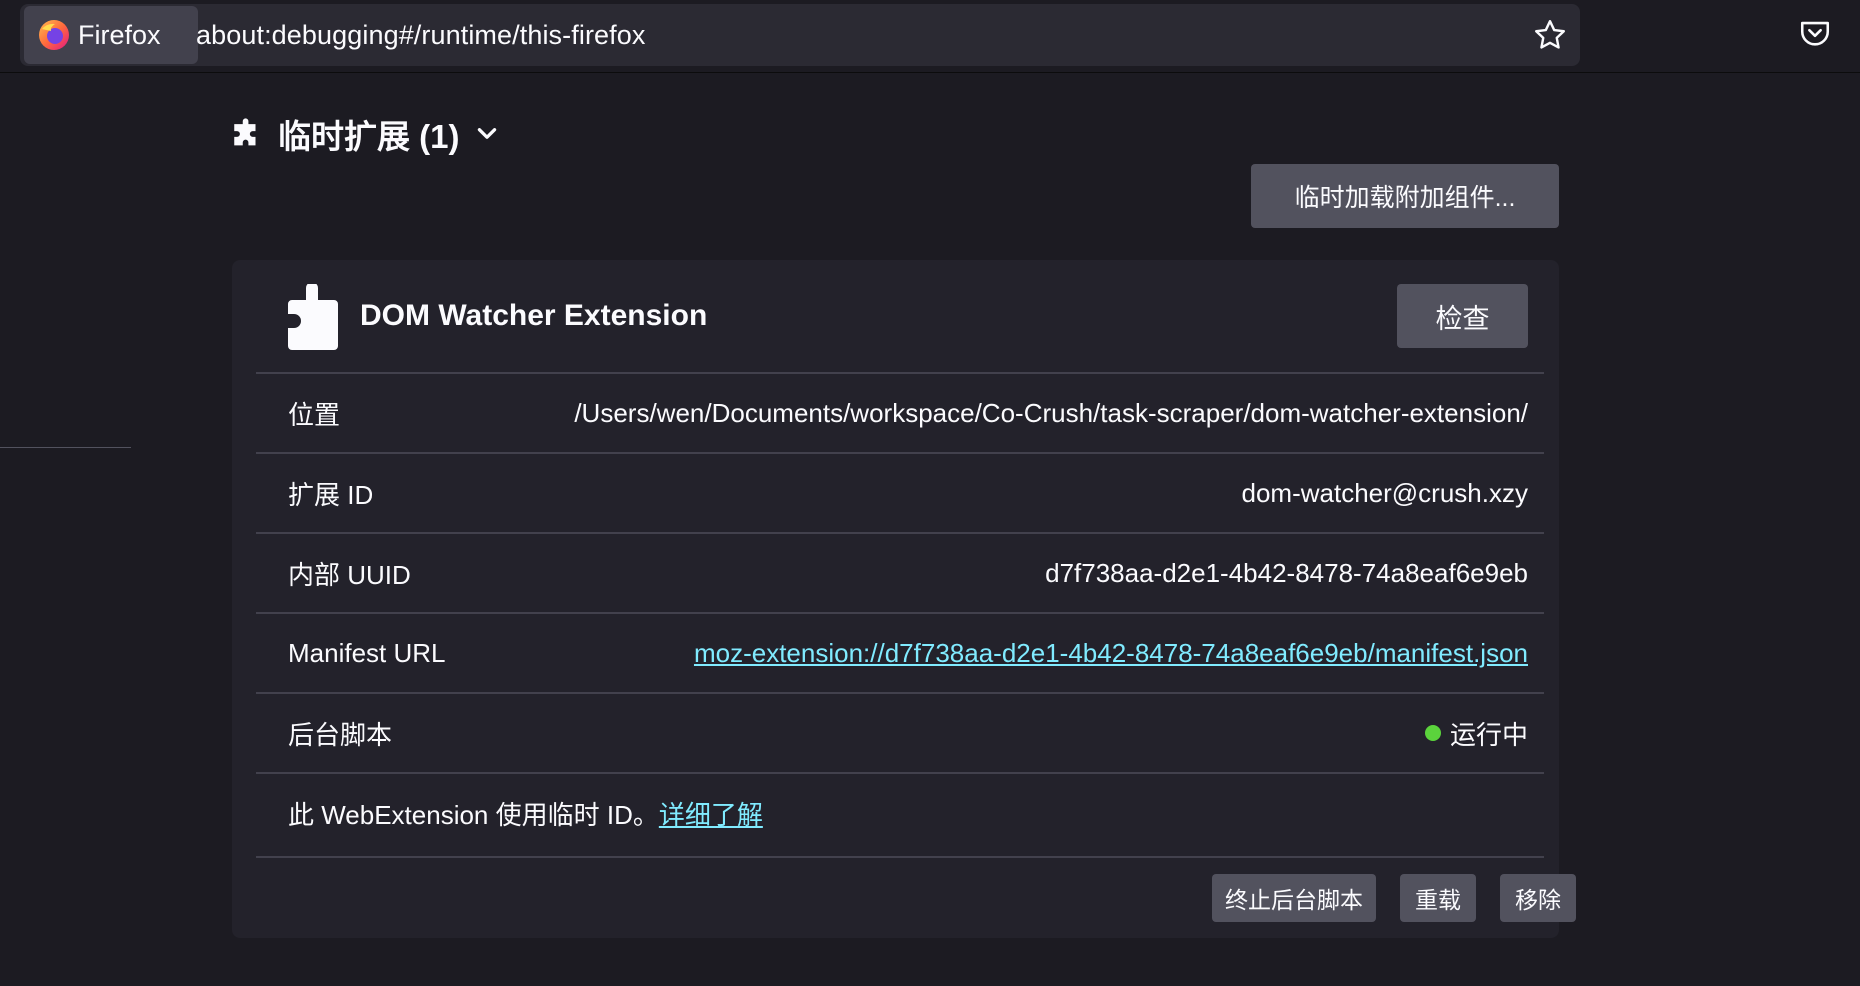 This screenshot has height=986, width=1860. I want to click on status-dot-icon, so click(1432, 733).